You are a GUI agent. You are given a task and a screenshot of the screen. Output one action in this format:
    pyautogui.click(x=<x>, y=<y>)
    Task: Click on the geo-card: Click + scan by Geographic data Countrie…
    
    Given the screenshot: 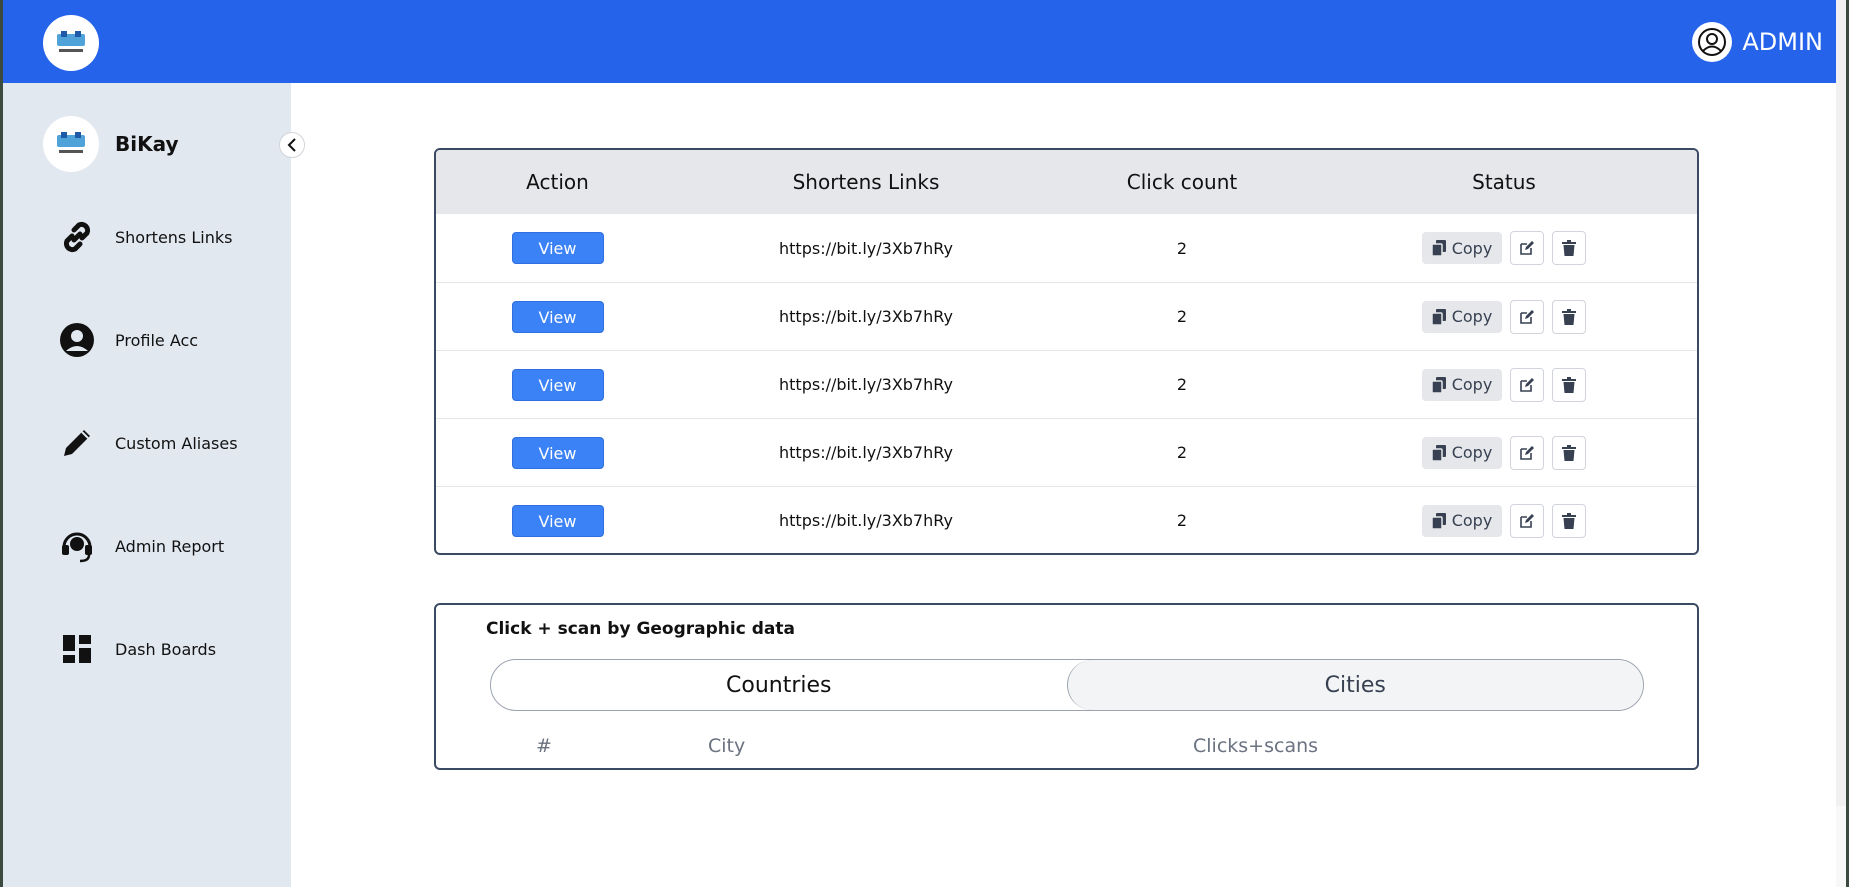 What is the action you would take?
    pyautogui.click(x=1066, y=686)
    